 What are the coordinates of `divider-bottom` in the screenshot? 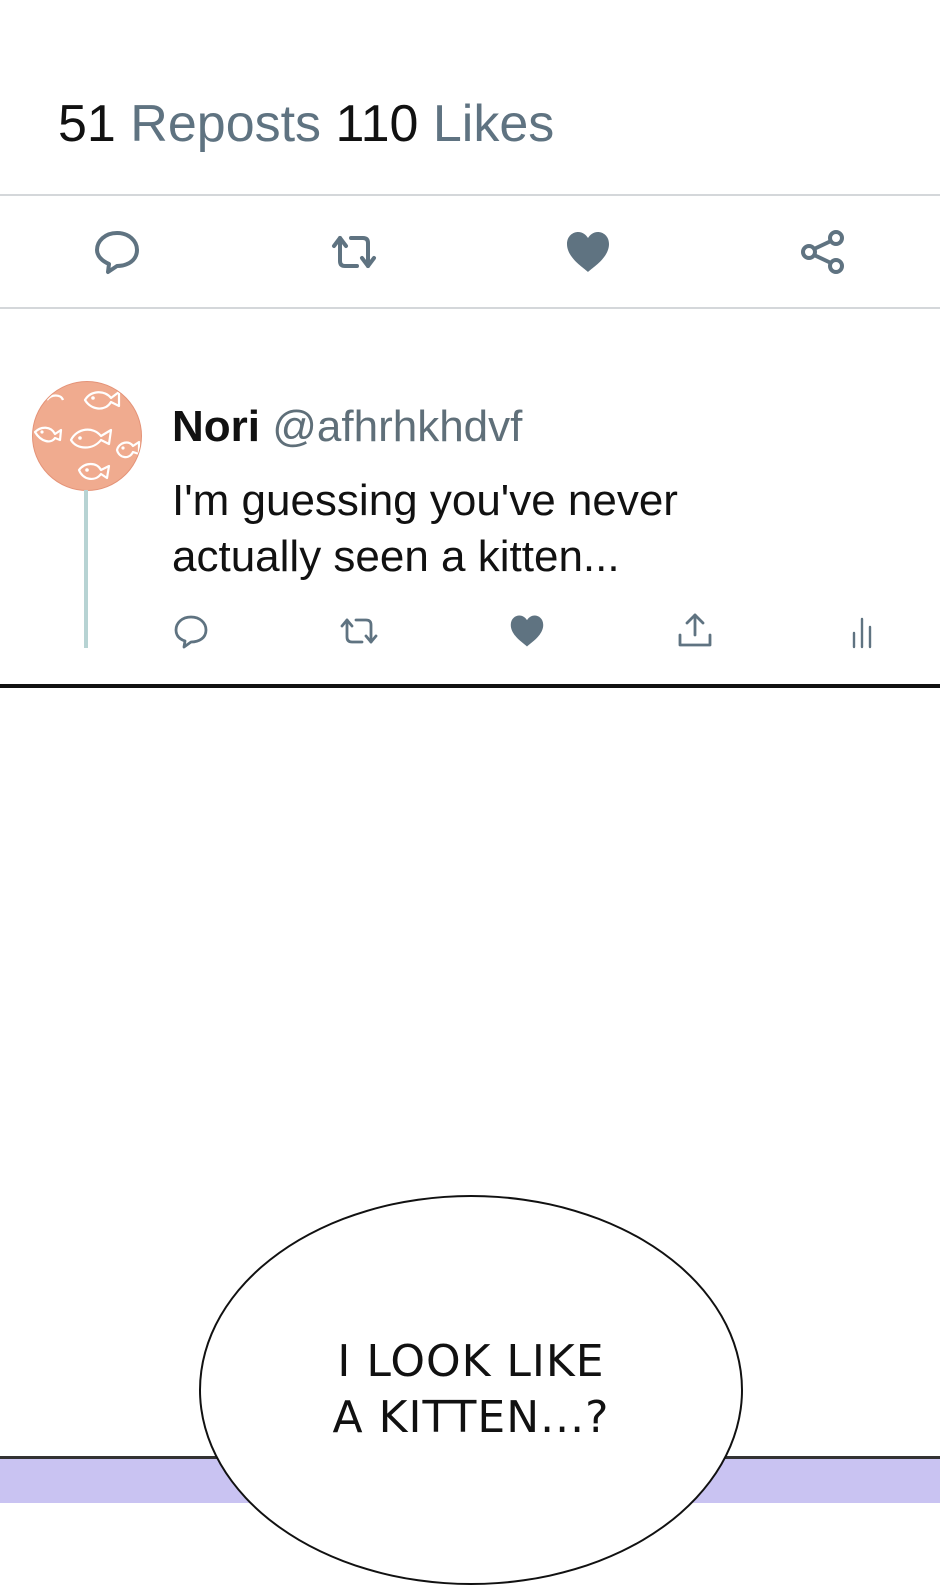 It's located at (470, 308).